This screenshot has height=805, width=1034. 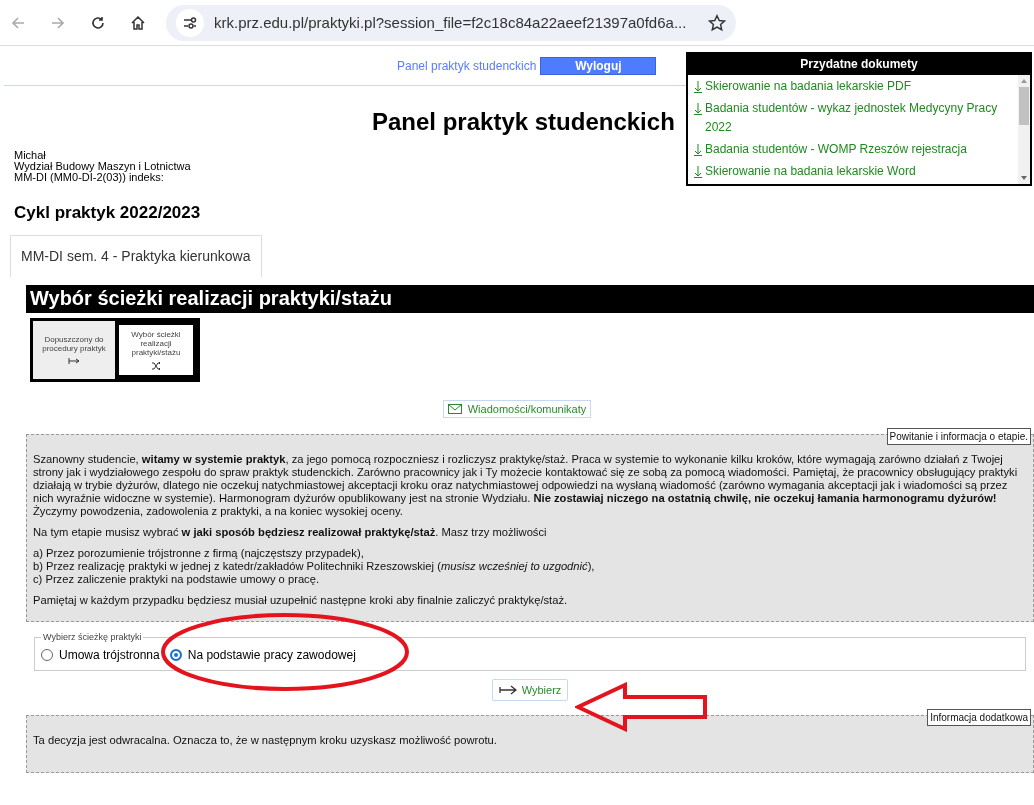 What do you see at coordinates (1024, 178) in the screenshot?
I see `scroll-down-icon` at bounding box center [1024, 178].